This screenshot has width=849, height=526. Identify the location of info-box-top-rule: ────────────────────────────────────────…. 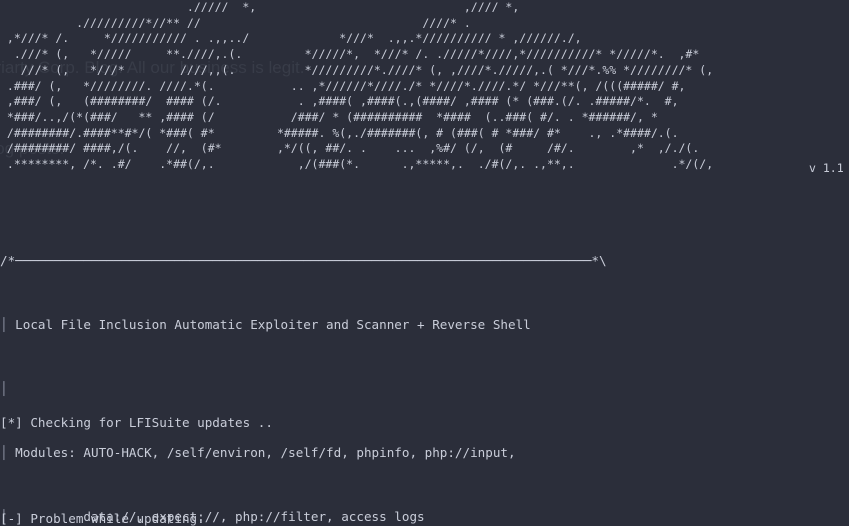
(303, 260).